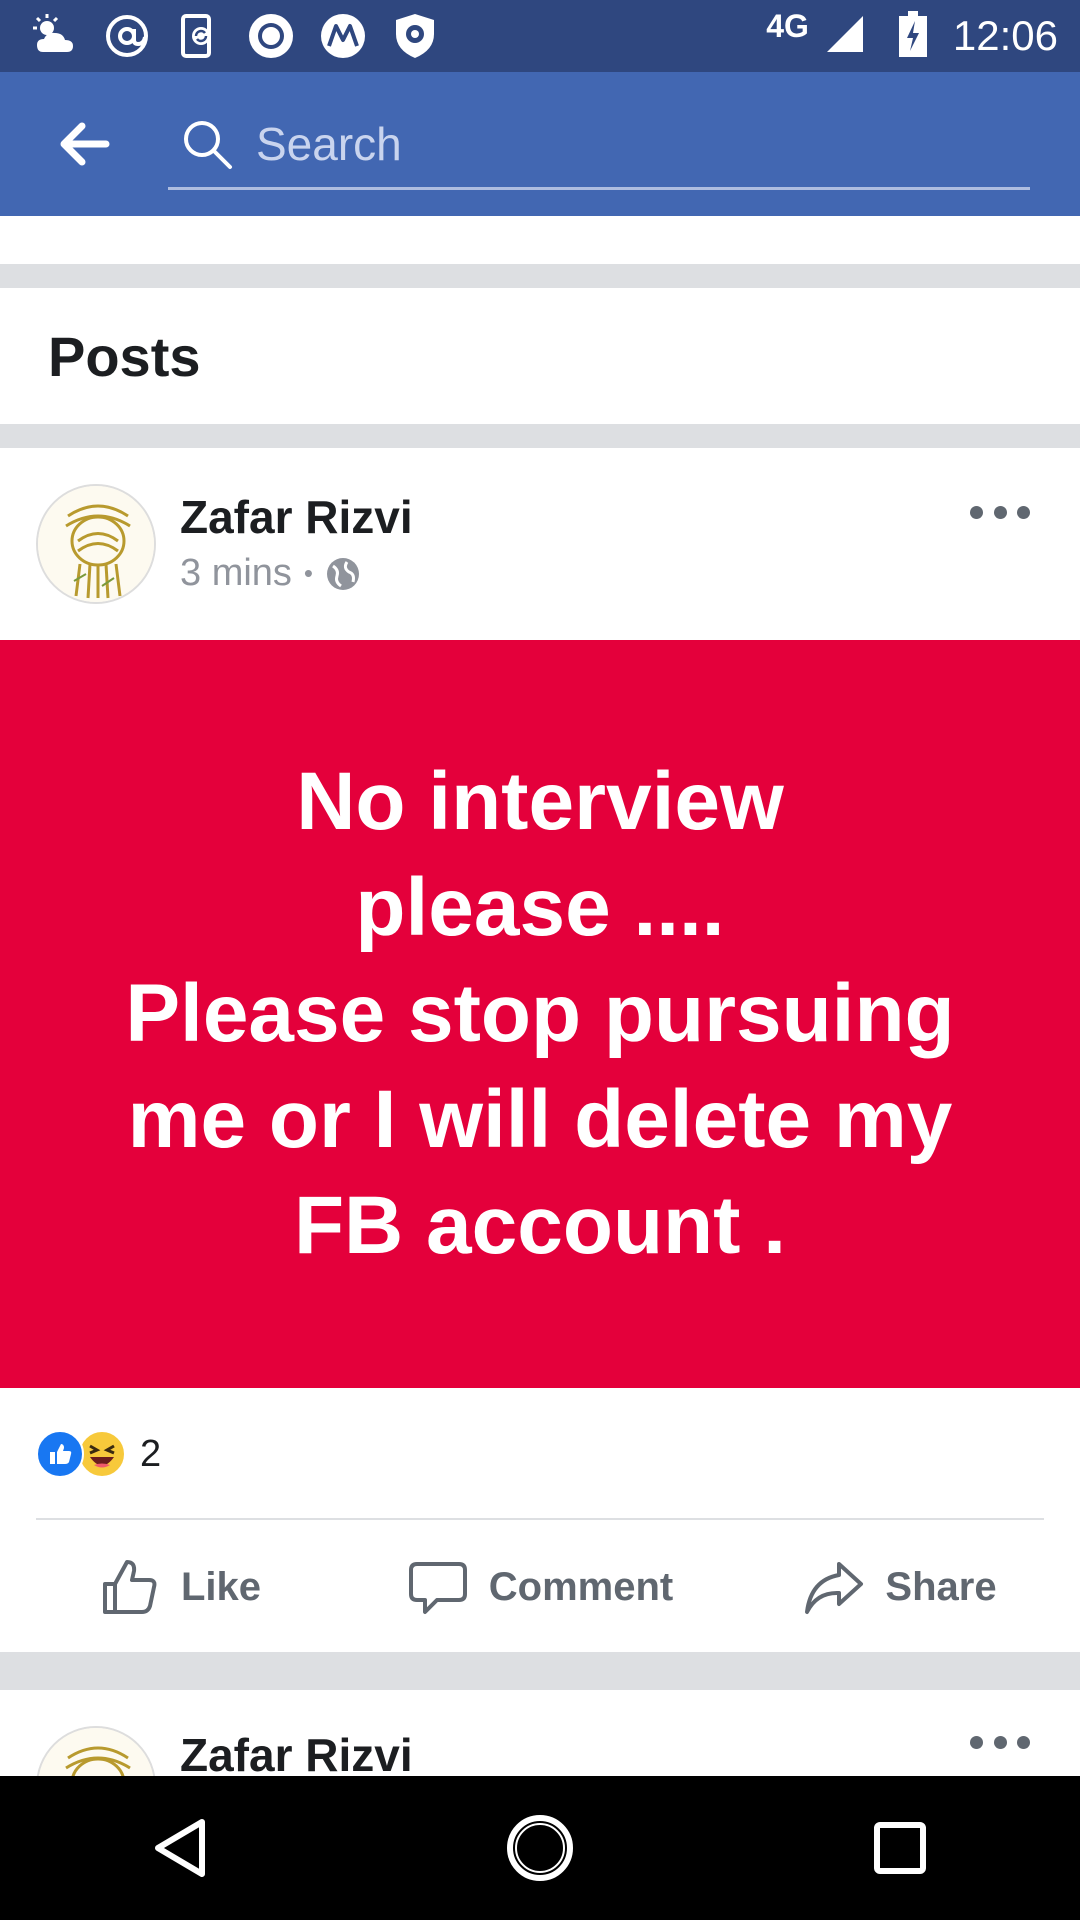  Describe the element at coordinates (540, 356) in the screenshot. I see `posts-section-header: Posts` at that location.